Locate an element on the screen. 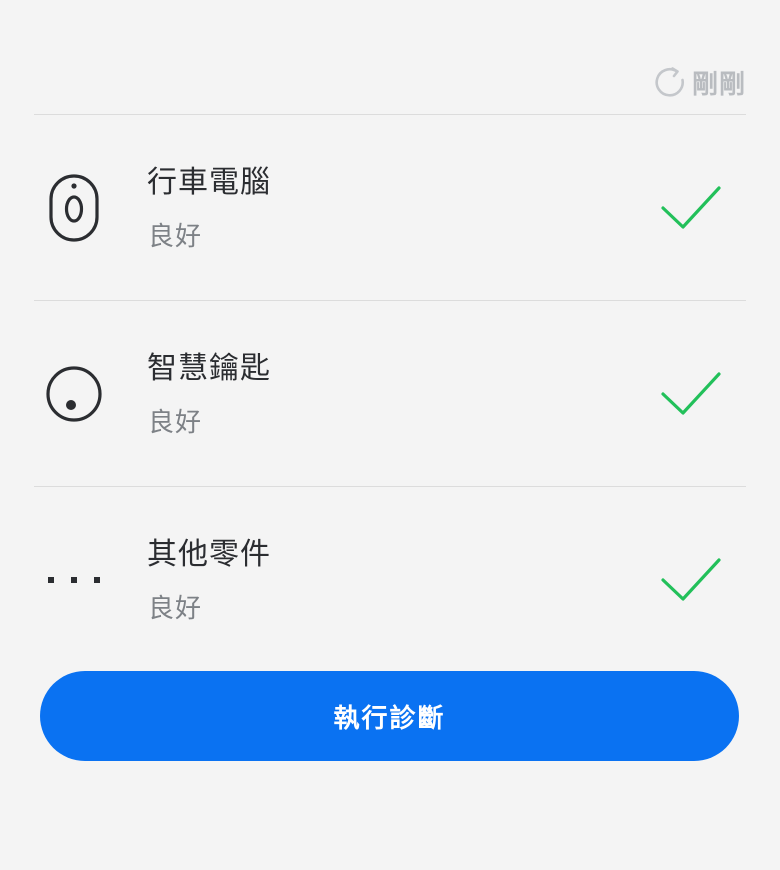 The image size is (780, 870). smart-key-icon is located at coordinates (74, 394).